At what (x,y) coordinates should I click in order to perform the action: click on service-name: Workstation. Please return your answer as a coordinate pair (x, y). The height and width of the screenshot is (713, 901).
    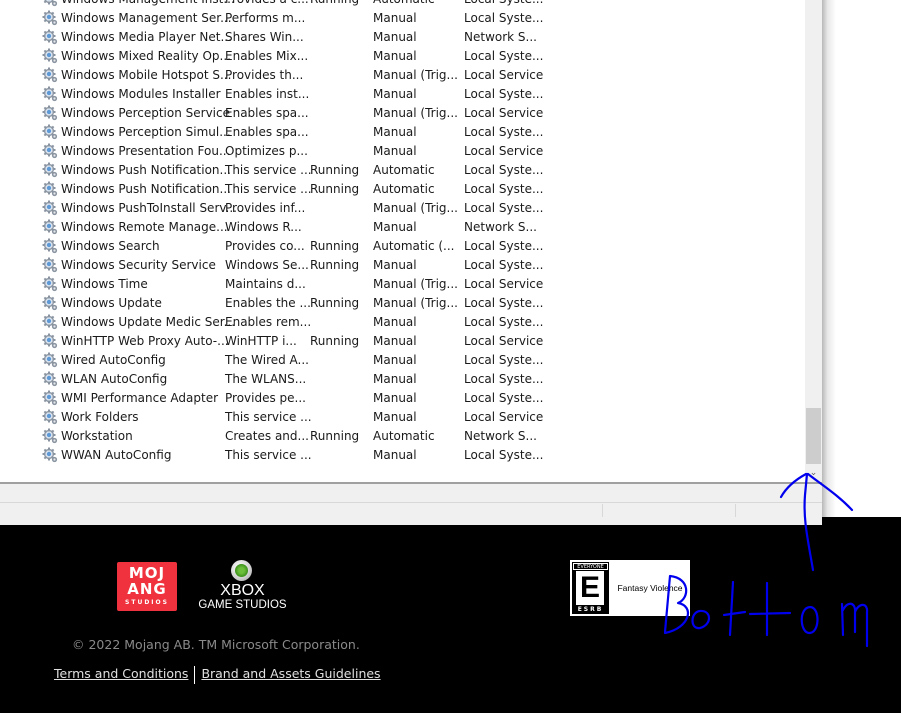
    Looking at the image, I should click on (97, 436).